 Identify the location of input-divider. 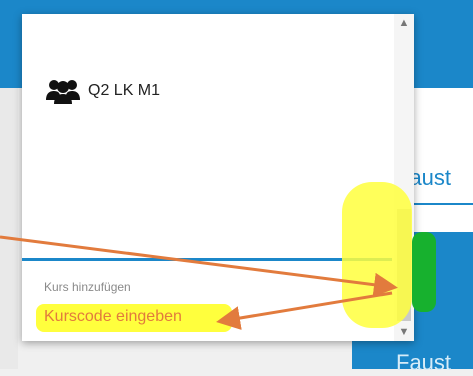
(207, 259).